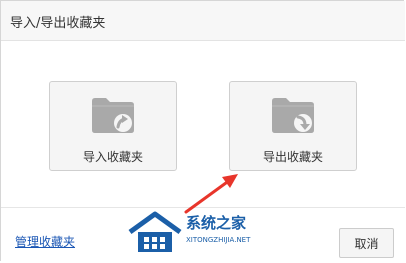 This screenshot has height=263, width=406. What do you see at coordinates (293, 115) in the screenshot?
I see `folder-export-icon` at bounding box center [293, 115].